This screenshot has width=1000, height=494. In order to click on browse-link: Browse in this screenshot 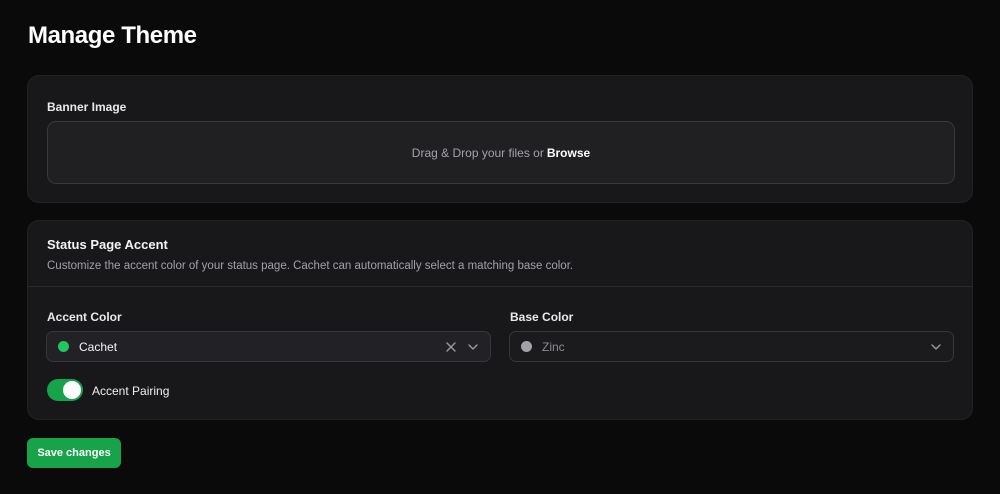, I will do `click(568, 153)`.